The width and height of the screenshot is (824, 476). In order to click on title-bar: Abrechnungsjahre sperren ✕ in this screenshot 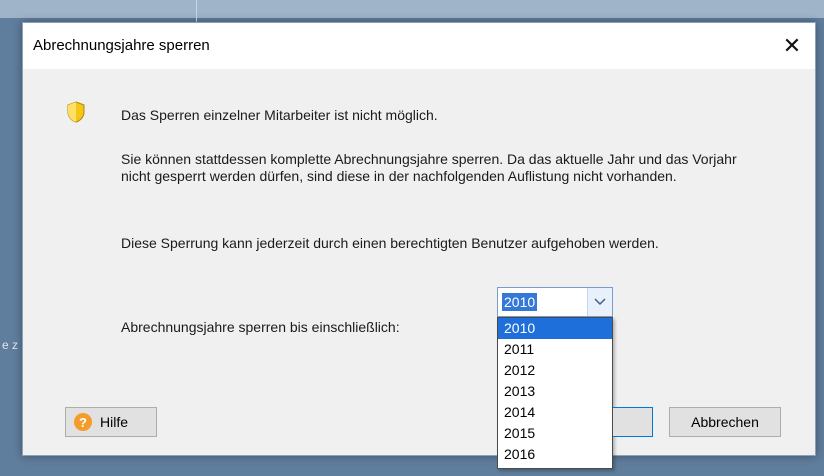, I will do `click(419, 46)`.